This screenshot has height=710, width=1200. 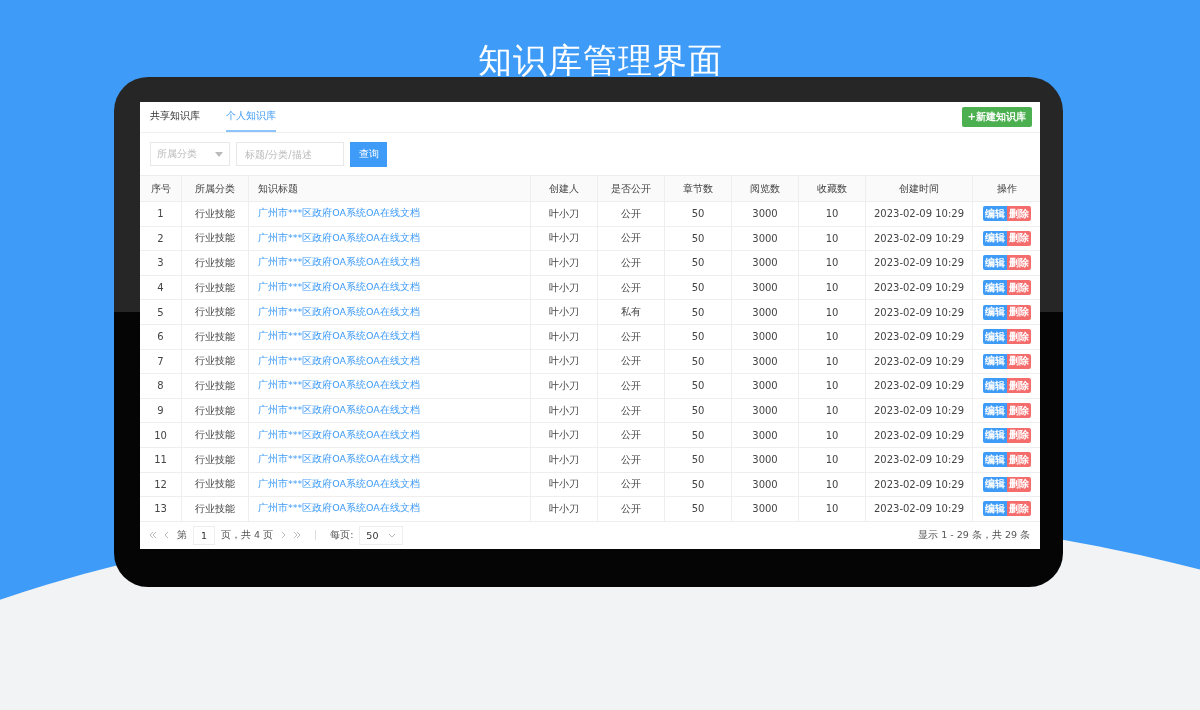 What do you see at coordinates (160, 509) in the screenshot?
I see `table-cell-text: 13` at bounding box center [160, 509].